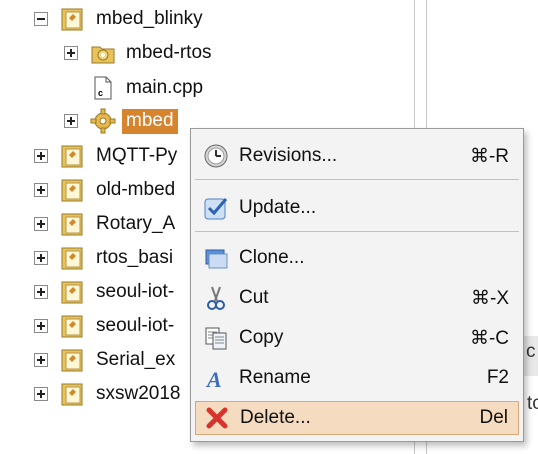 The height and width of the screenshot is (454, 538). I want to click on cpp-file-icon: c, so click(103, 88).